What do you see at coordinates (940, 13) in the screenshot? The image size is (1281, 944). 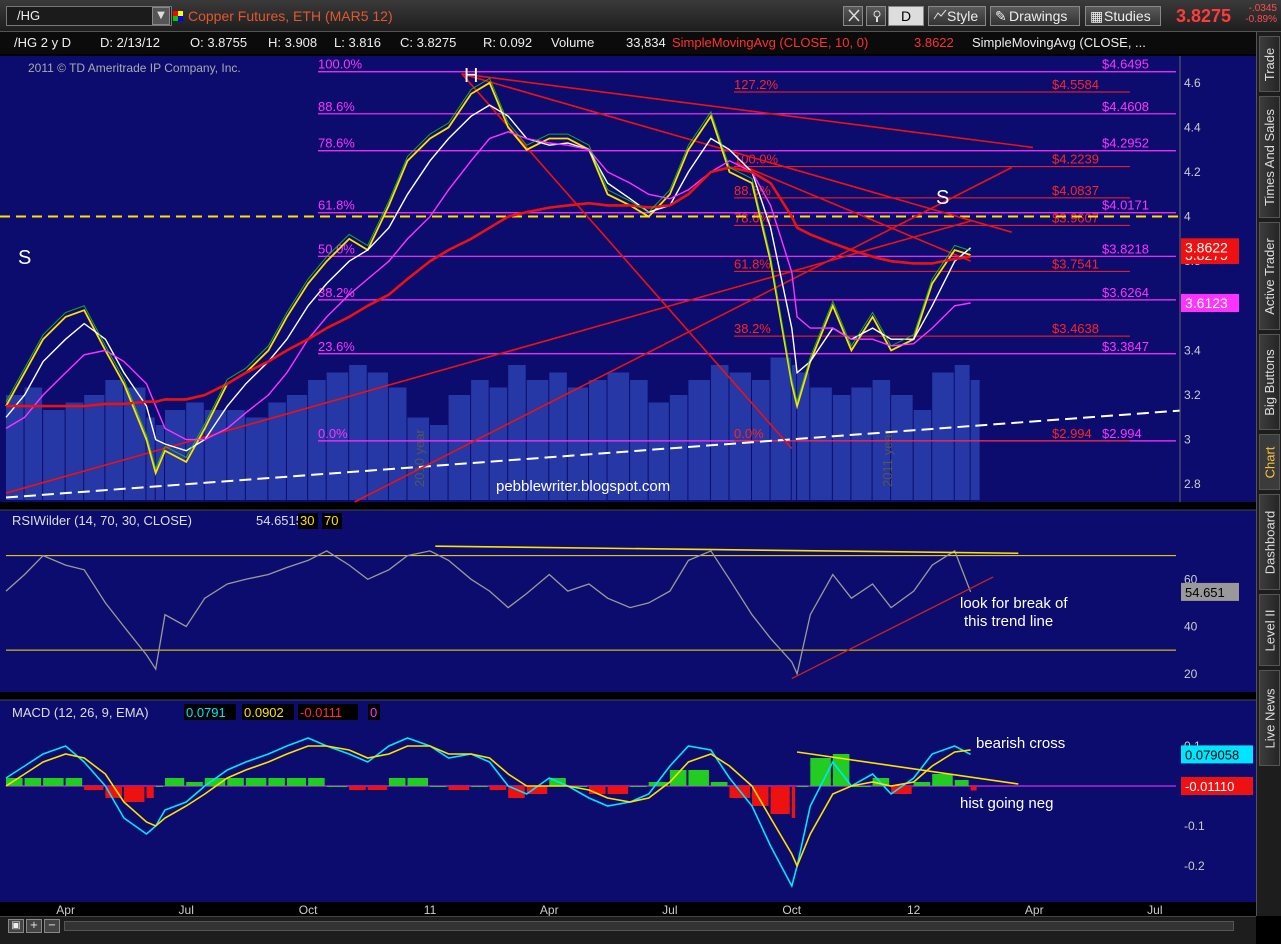 I see `chart-style-icon` at bounding box center [940, 13].